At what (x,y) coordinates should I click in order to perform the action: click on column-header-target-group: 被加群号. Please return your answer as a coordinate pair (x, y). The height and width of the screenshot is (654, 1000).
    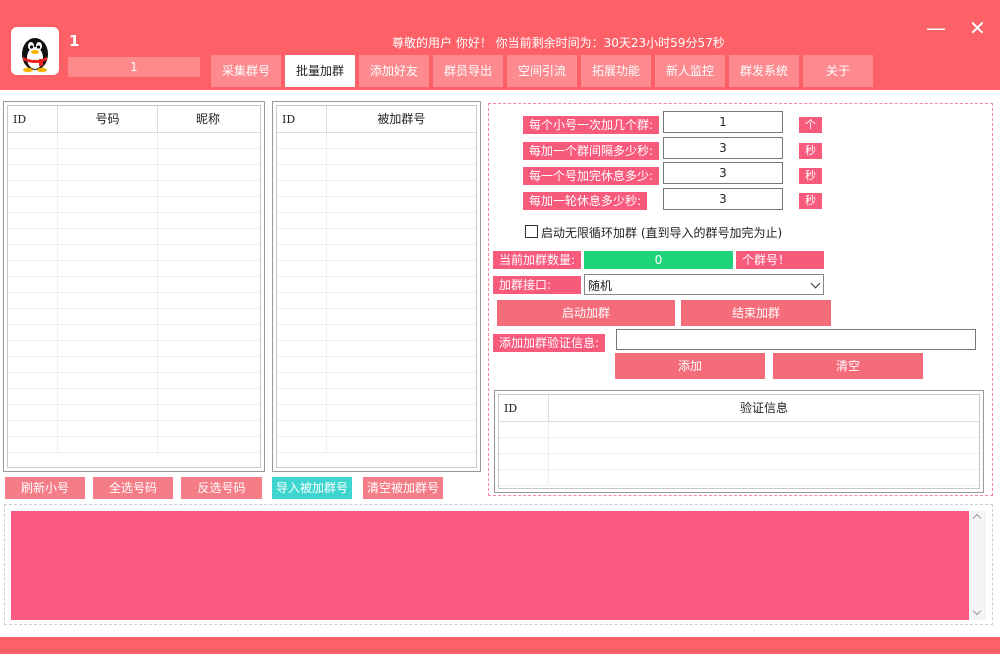
    Looking at the image, I should click on (401, 119).